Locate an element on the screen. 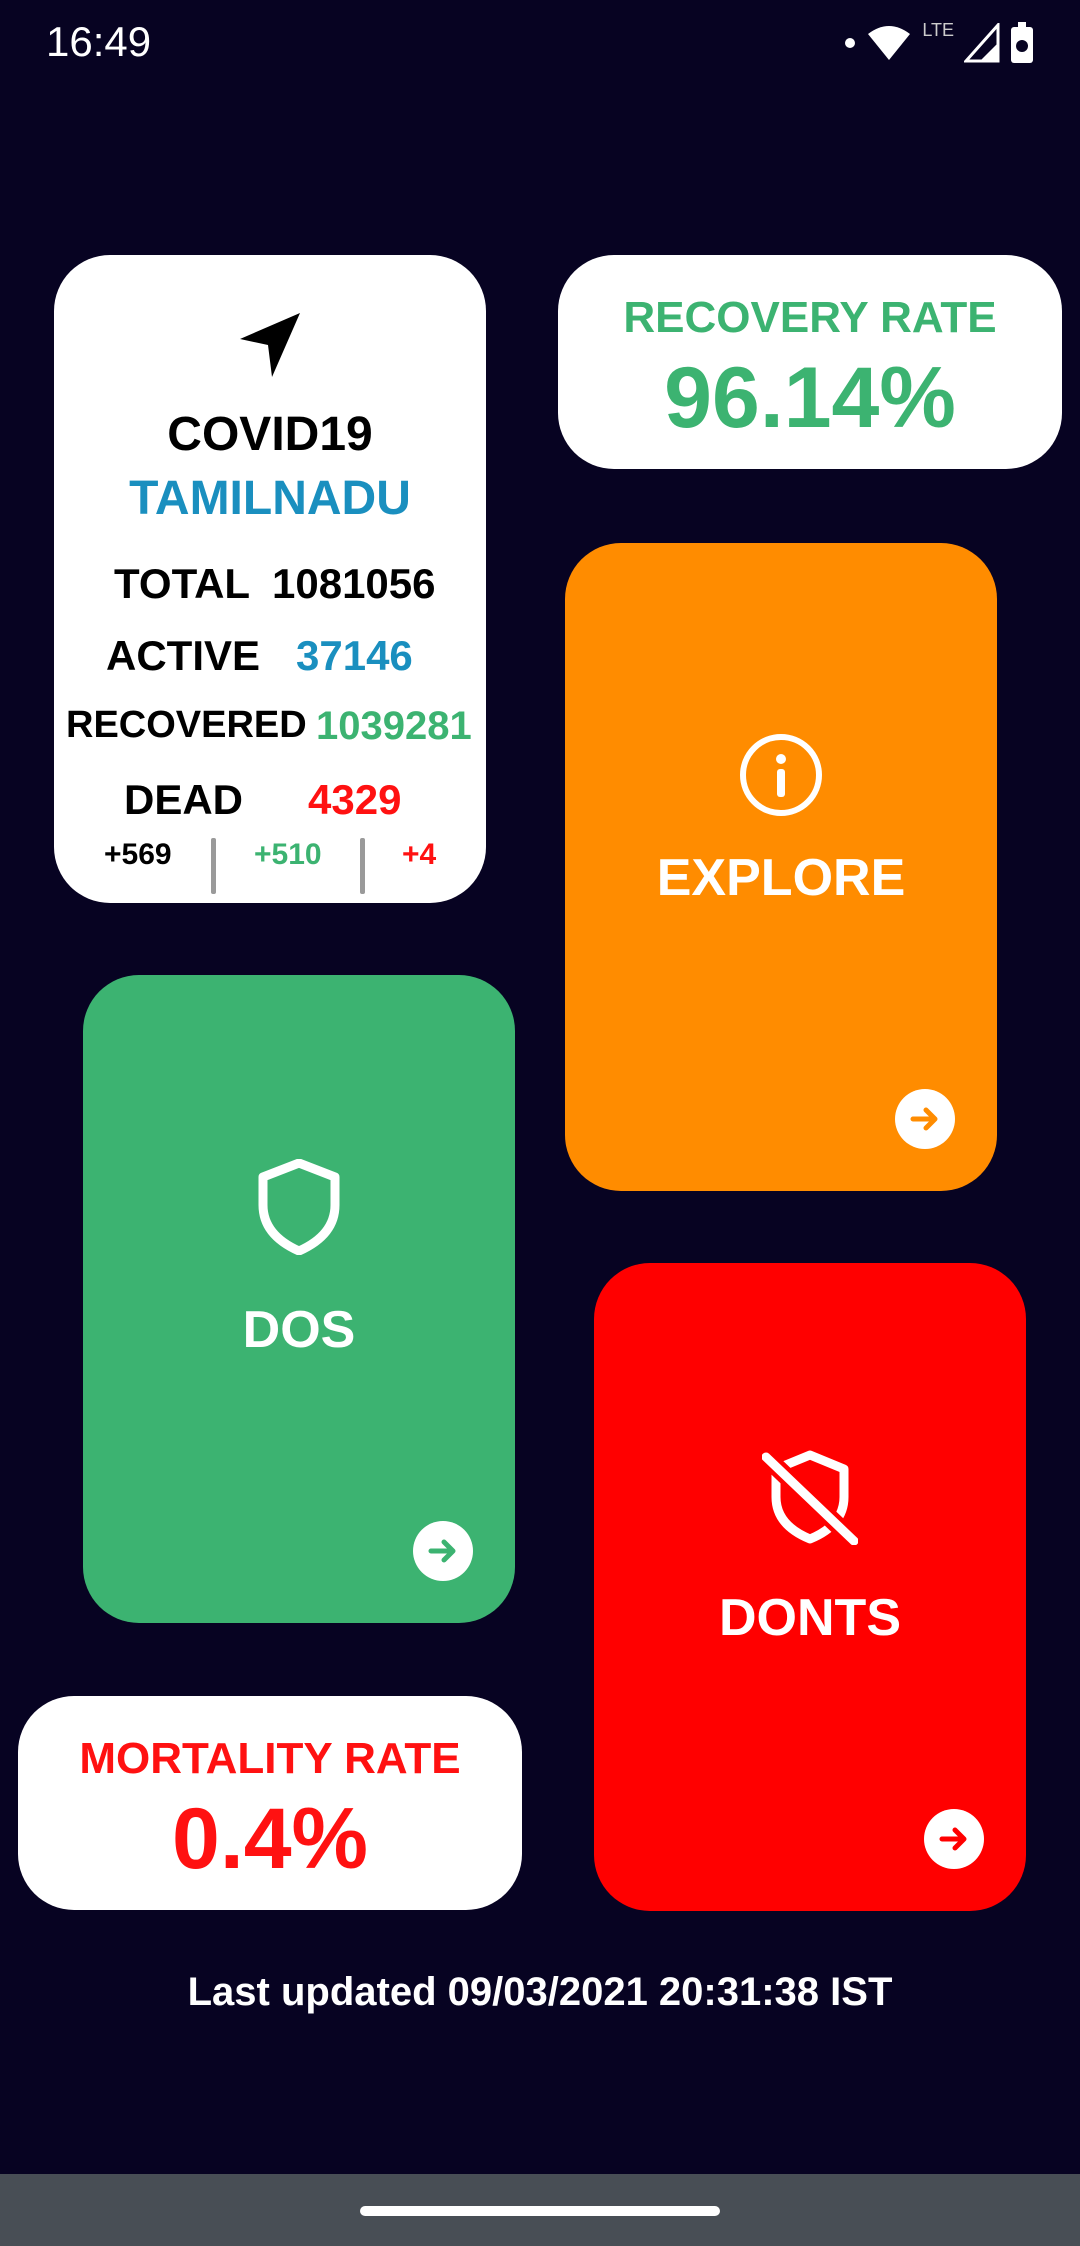  explore-label: EXPLORE is located at coordinates (781, 878).